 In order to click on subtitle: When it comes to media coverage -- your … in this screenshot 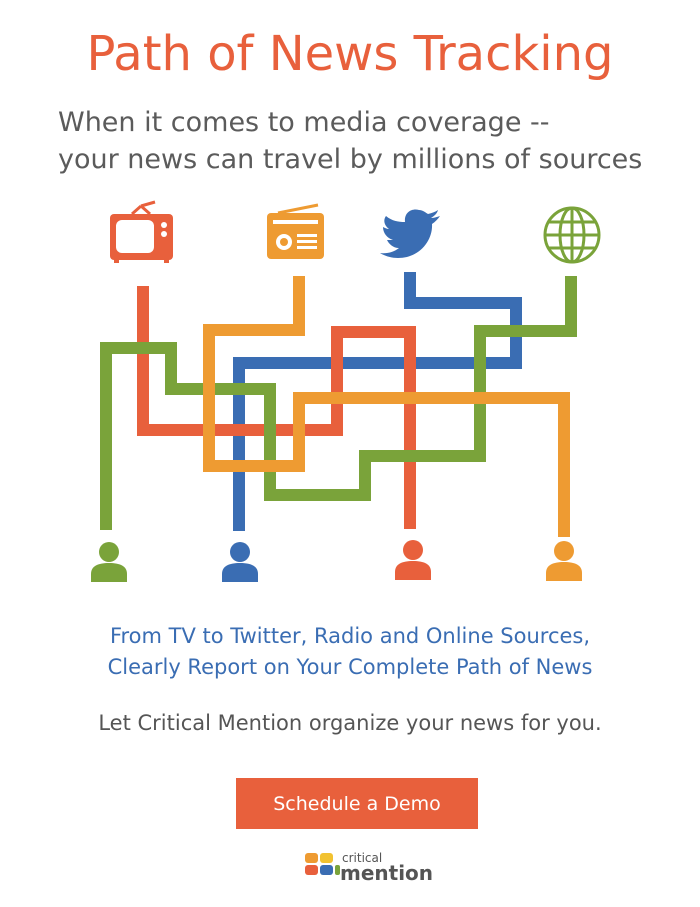, I will do `click(350, 141)`.